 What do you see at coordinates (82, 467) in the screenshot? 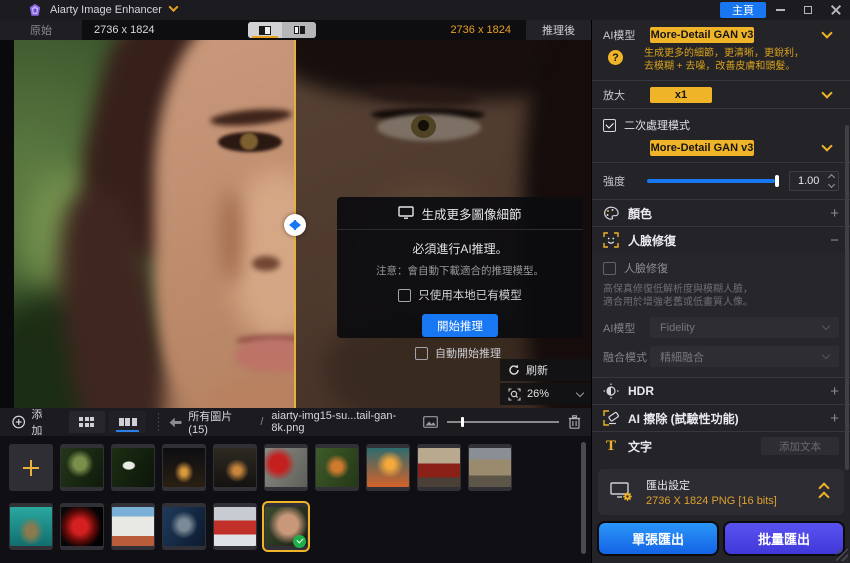
I see `thumbnail-forest-plant` at bounding box center [82, 467].